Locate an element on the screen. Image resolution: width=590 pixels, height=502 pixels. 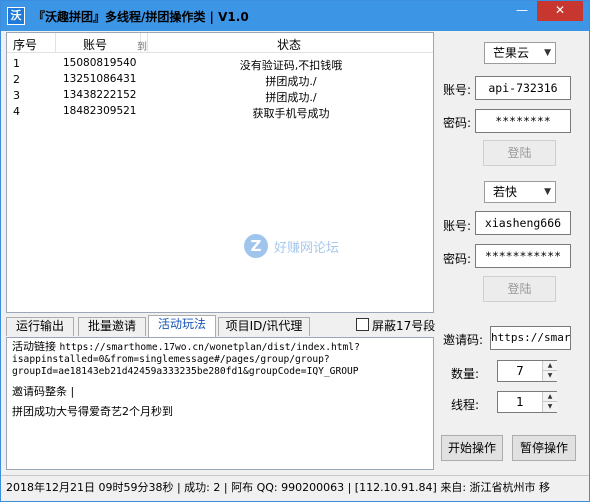
invite-code-field: https://smart is located at coordinates (530, 338).